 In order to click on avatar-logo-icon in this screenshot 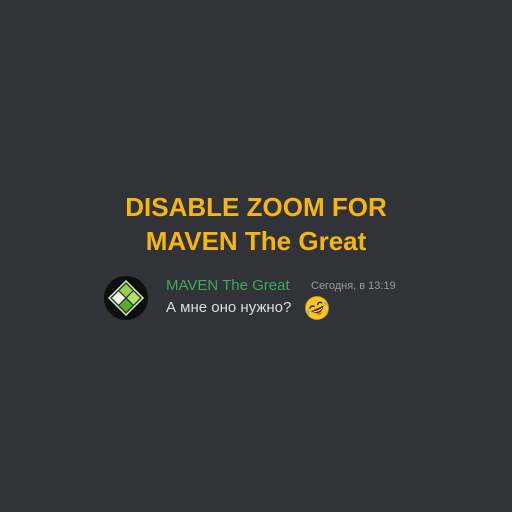, I will do `click(126, 298)`.